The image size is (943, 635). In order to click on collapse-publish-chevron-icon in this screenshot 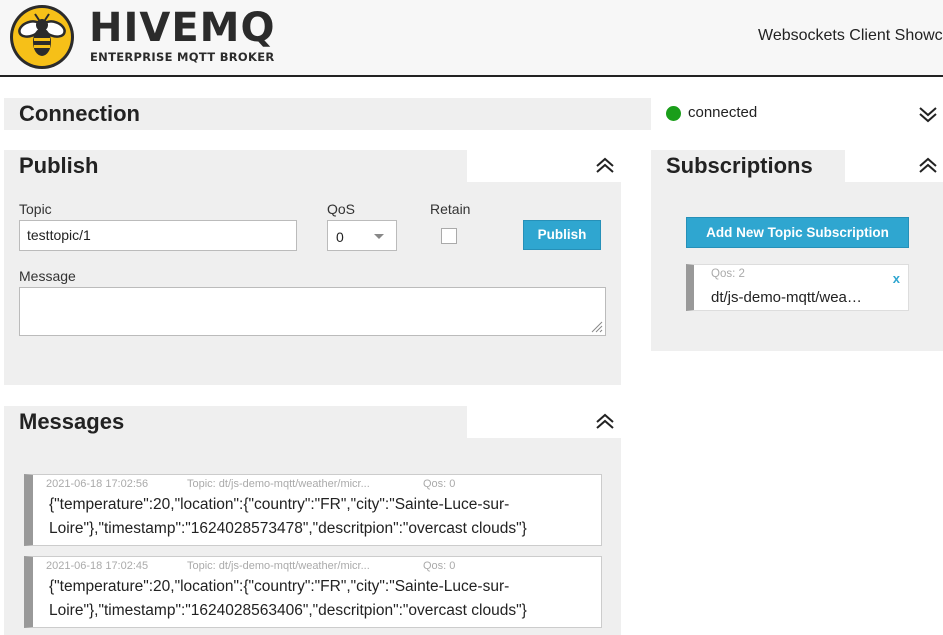, I will do `click(605, 166)`.